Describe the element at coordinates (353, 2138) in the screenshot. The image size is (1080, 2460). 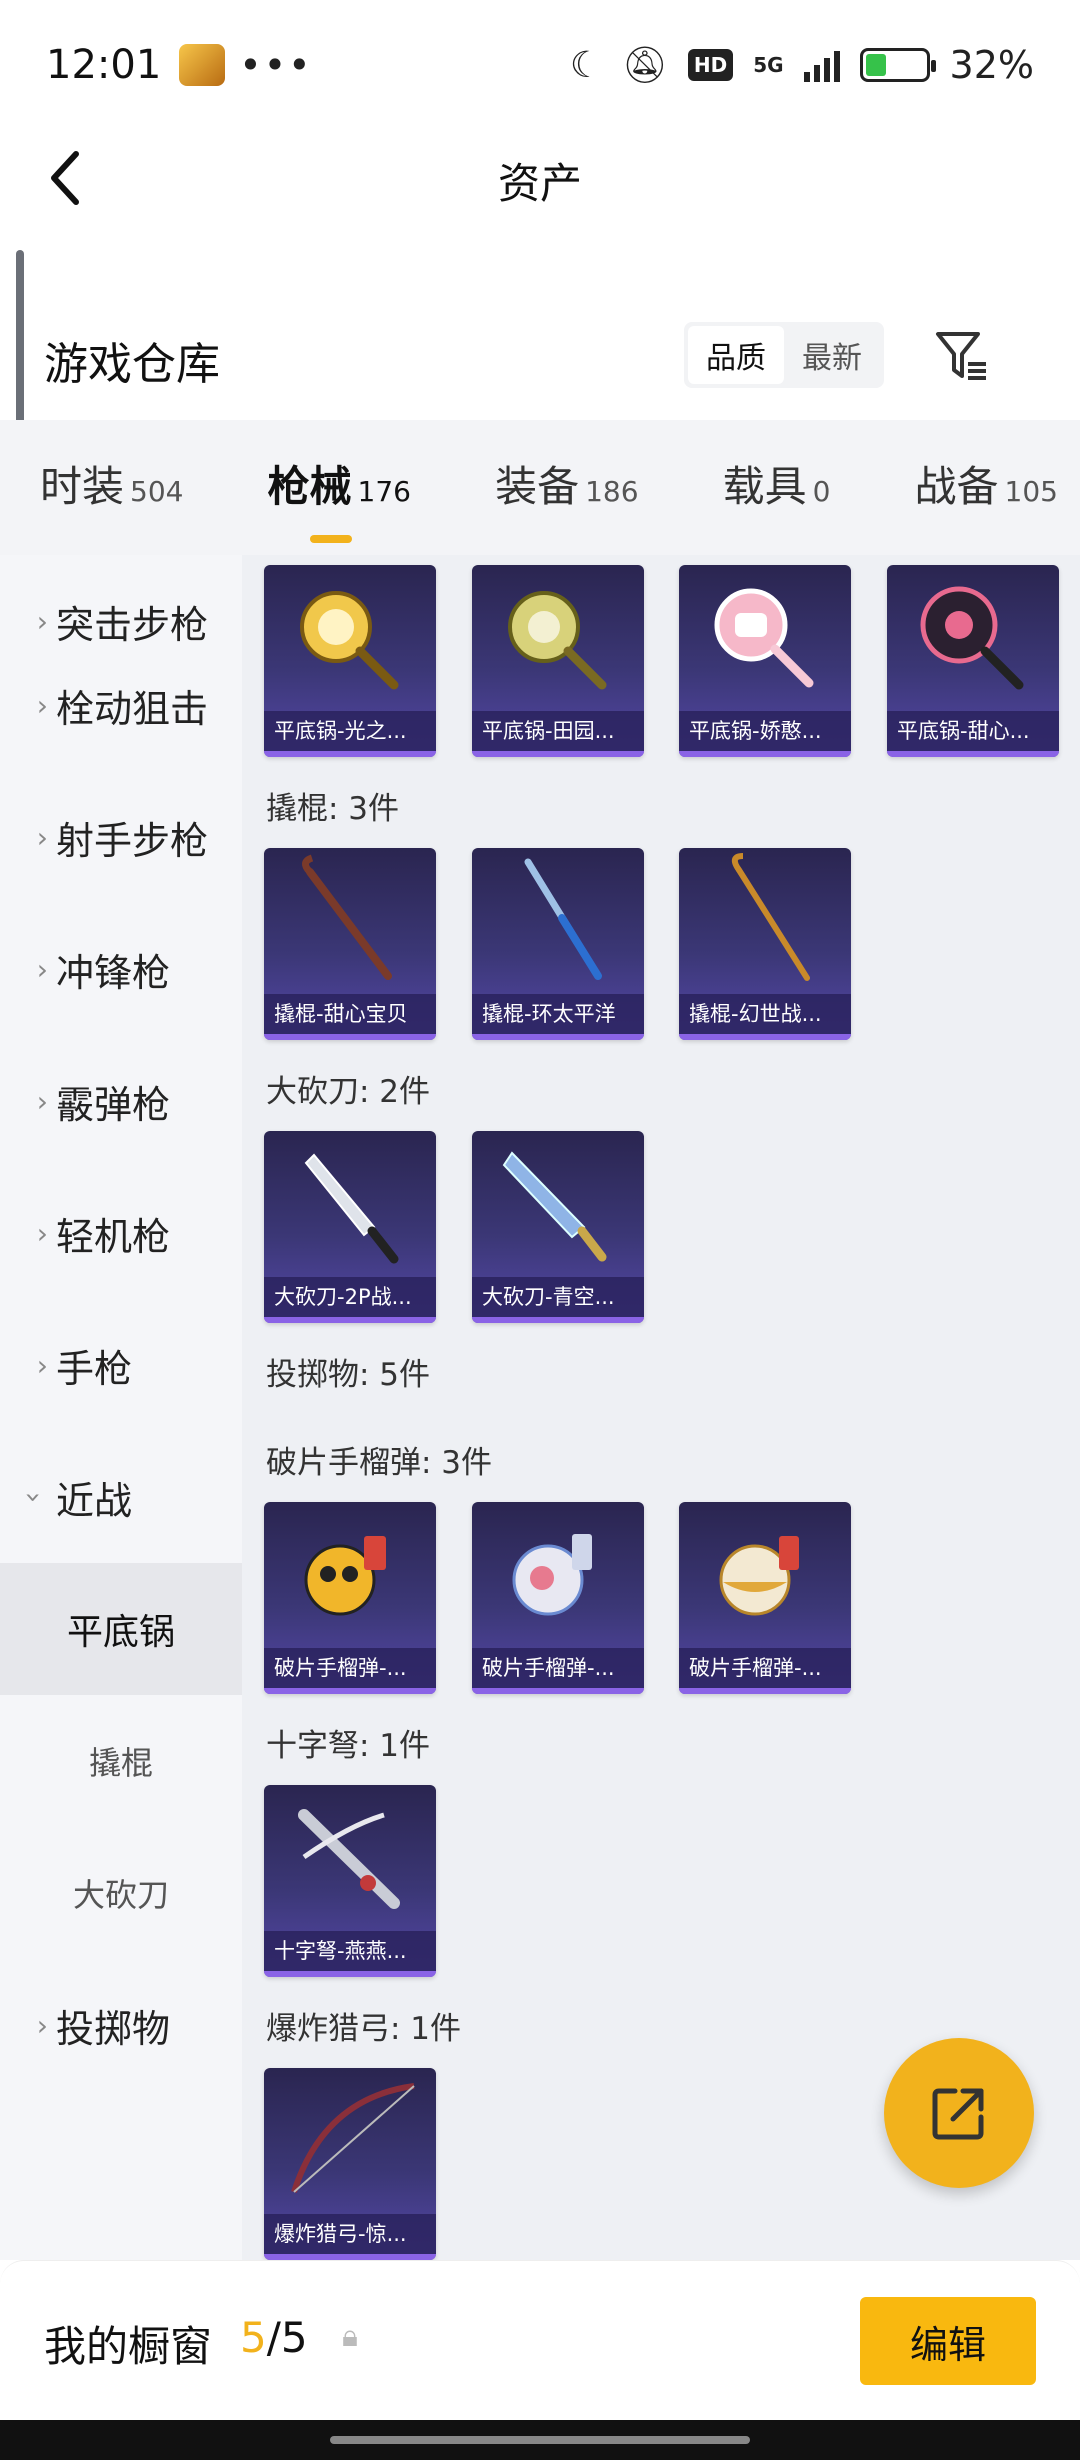
I see `bow-icon` at that location.